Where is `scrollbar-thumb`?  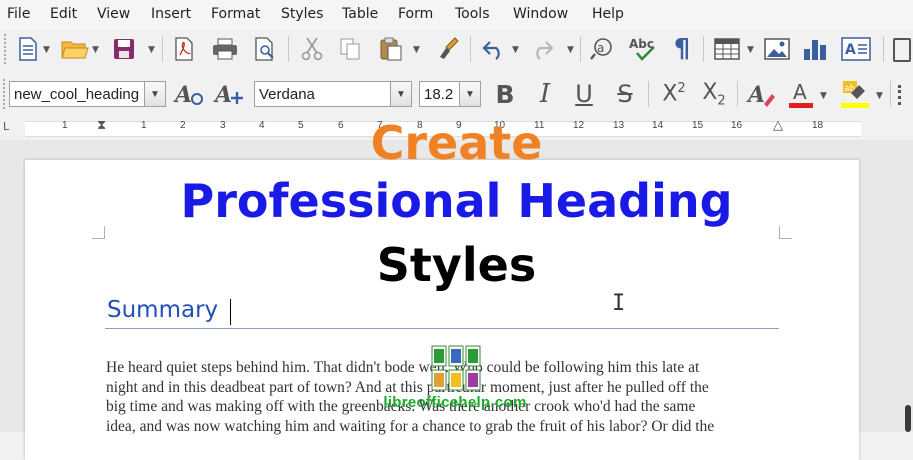
scrollbar-thumb is located at coordinates (908, 418).